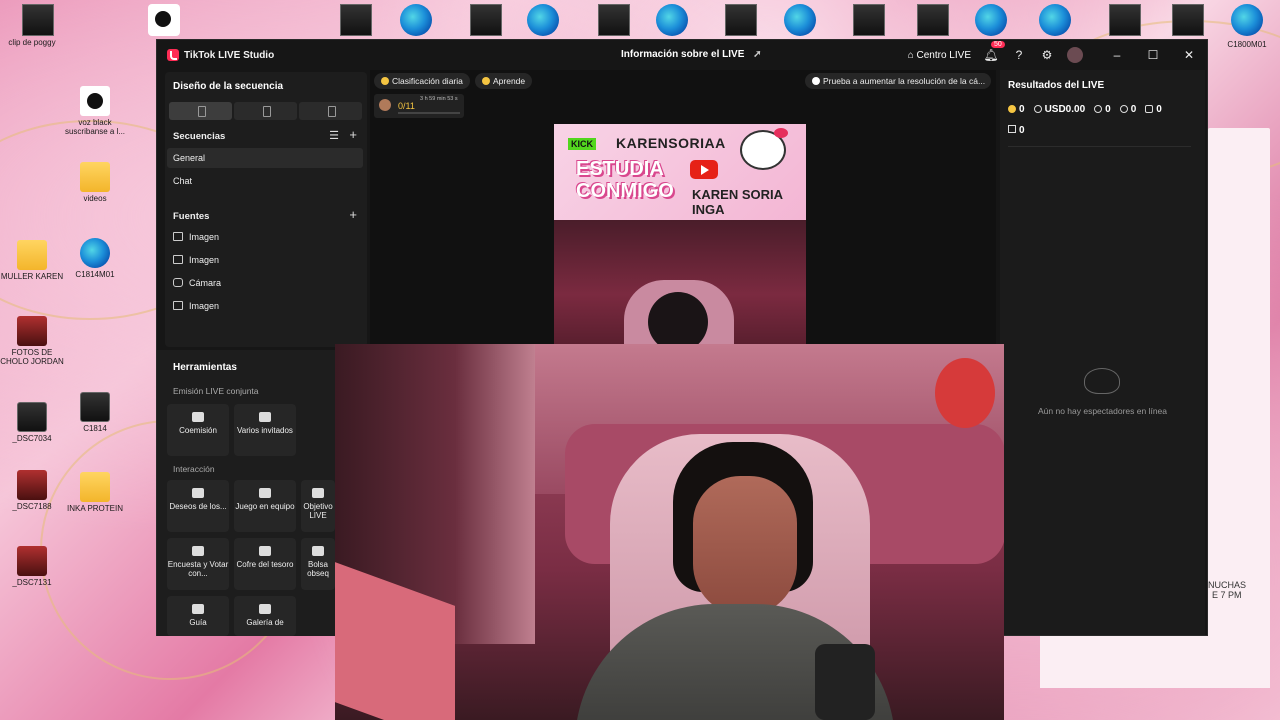 The width and height of the screenshot is (1280, 720). What do you see at coordinates (1075, 55) in the screenshot?
I see `profile-avatar` at bounding box center [1075, 55].